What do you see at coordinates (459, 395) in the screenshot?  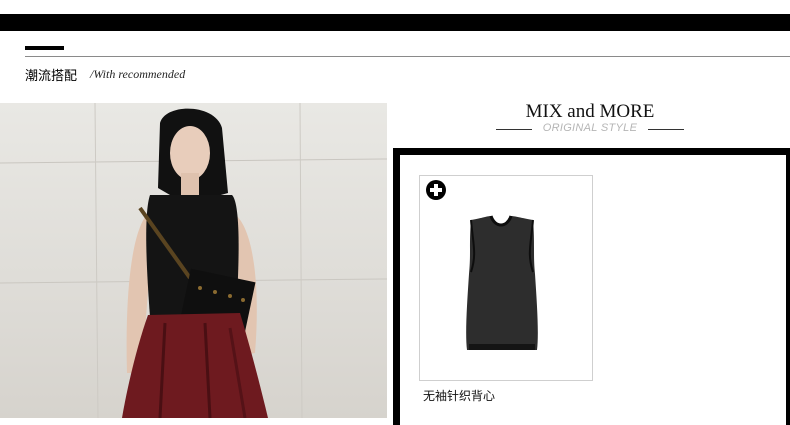 I see `product-name: 无袖针织背心` at bounding box center [459, 395].